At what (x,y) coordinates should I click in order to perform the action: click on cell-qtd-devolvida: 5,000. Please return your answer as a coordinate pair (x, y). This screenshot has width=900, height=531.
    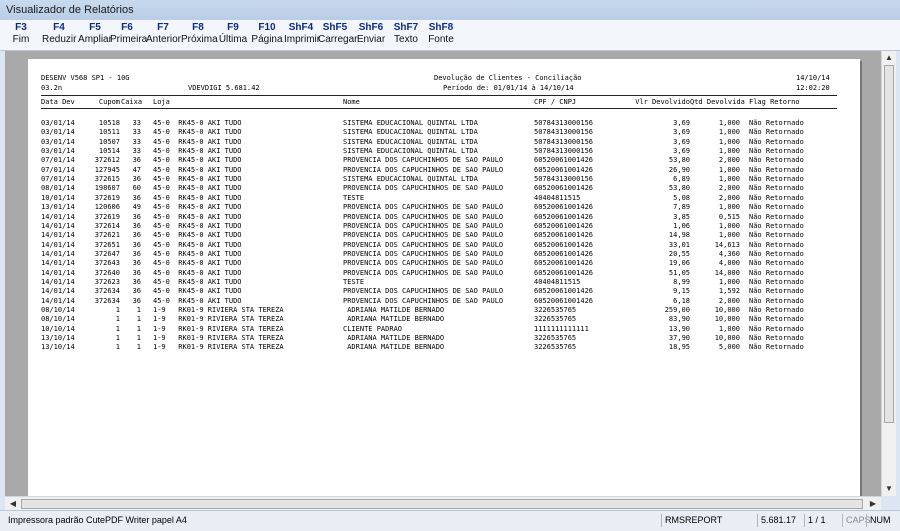
    Looking at the image, I should click on (729, 347).